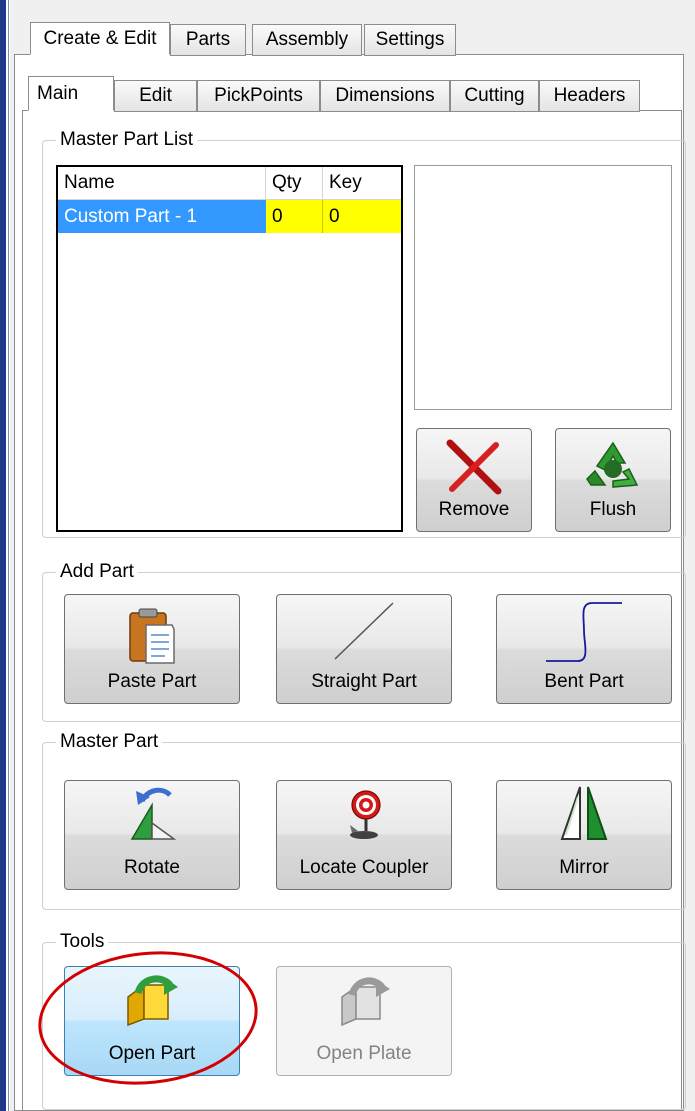  What do you see at coordinates (385, 96) in the screenshot?
I see `tab-dimensions: Dimensions` at bounding box center [385, 96].